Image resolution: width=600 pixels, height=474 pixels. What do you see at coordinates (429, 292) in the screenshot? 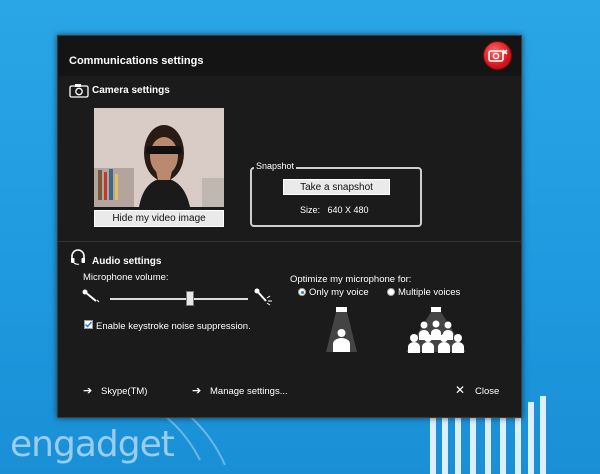
I see `multiple-voices-label: Multiple voices` at bounding box center [429, 292].